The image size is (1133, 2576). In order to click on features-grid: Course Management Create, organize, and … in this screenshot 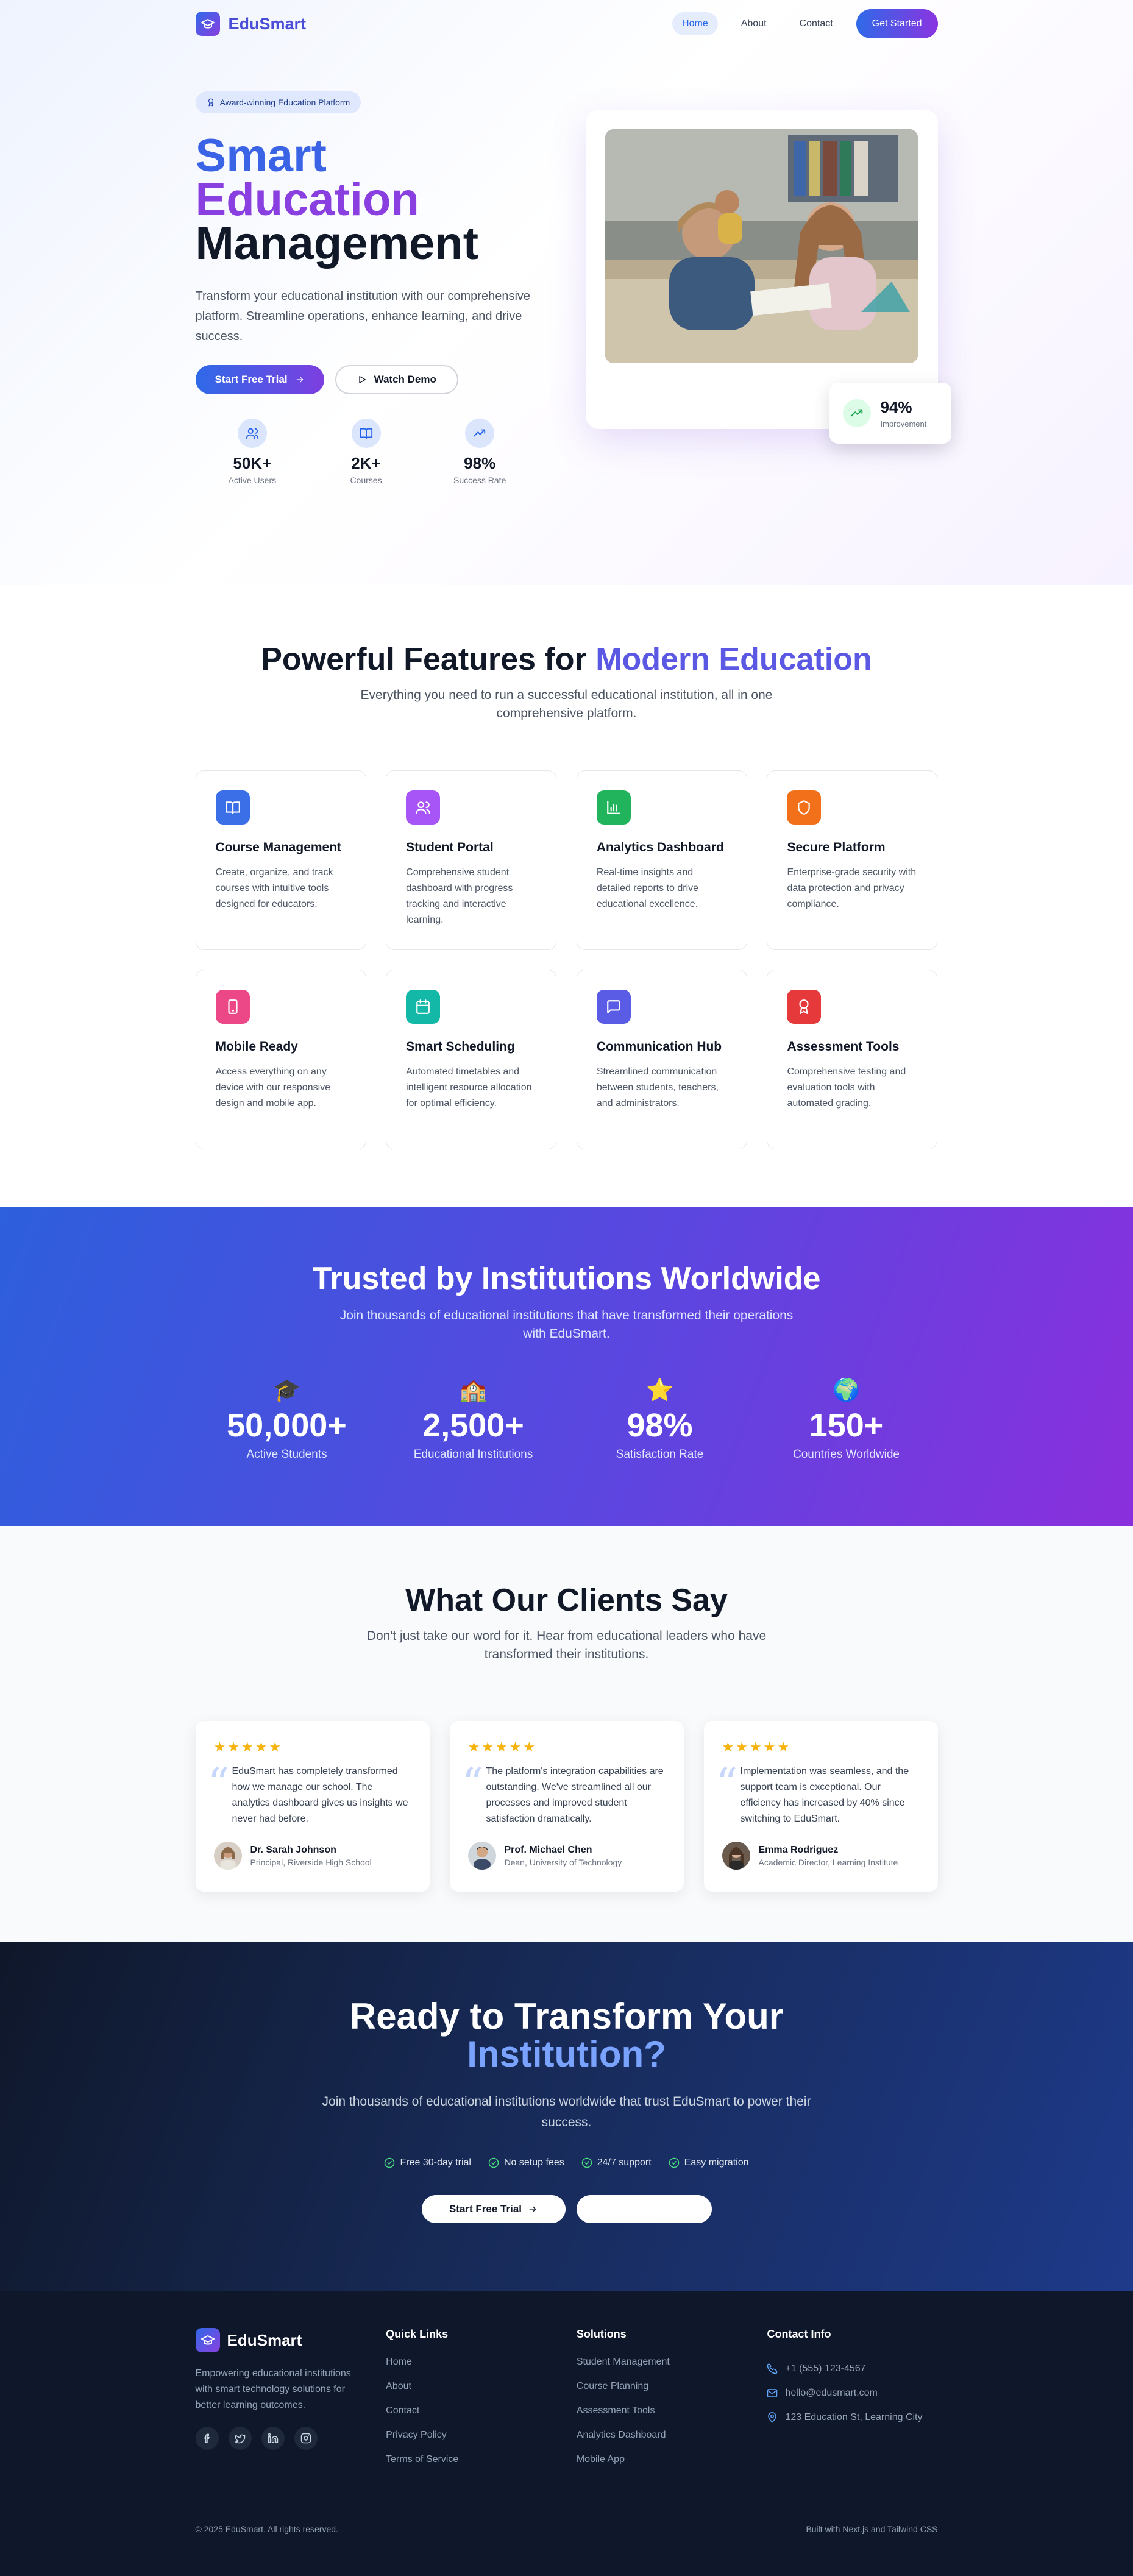, I will do `click(566, 959)`.